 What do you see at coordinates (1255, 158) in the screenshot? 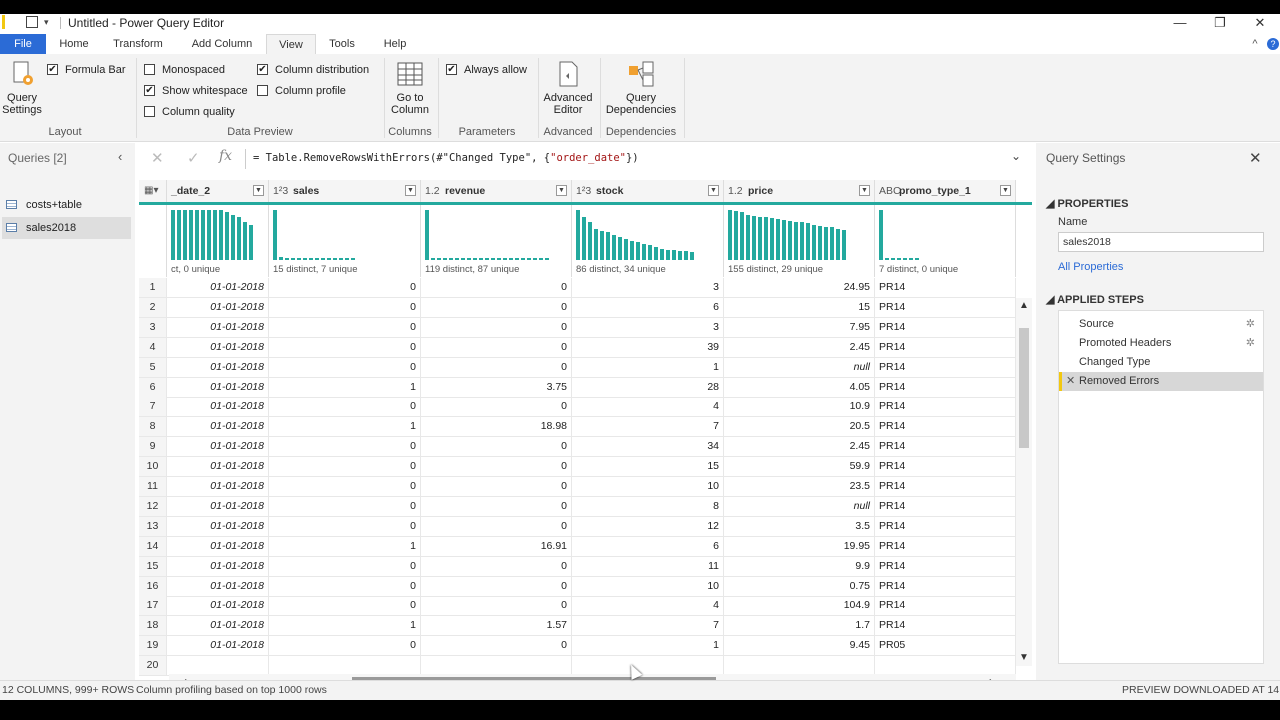
I see `close-settings-icon: ✕` at bounding box center [1255, 158].